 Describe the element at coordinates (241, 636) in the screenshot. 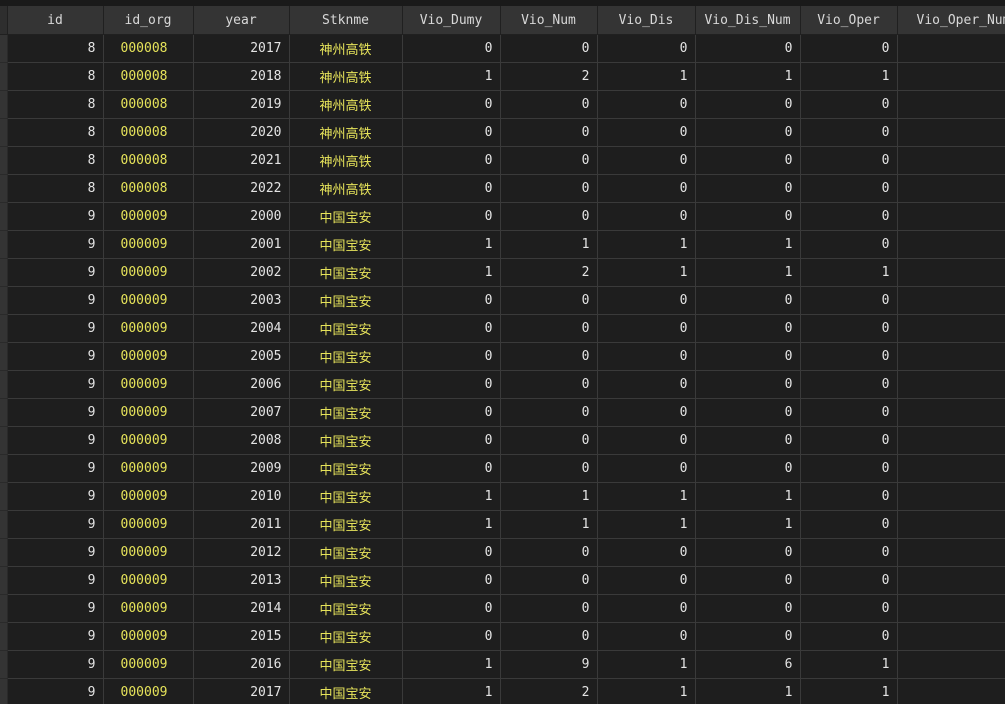

I see `cell-year: 2015` at that location.